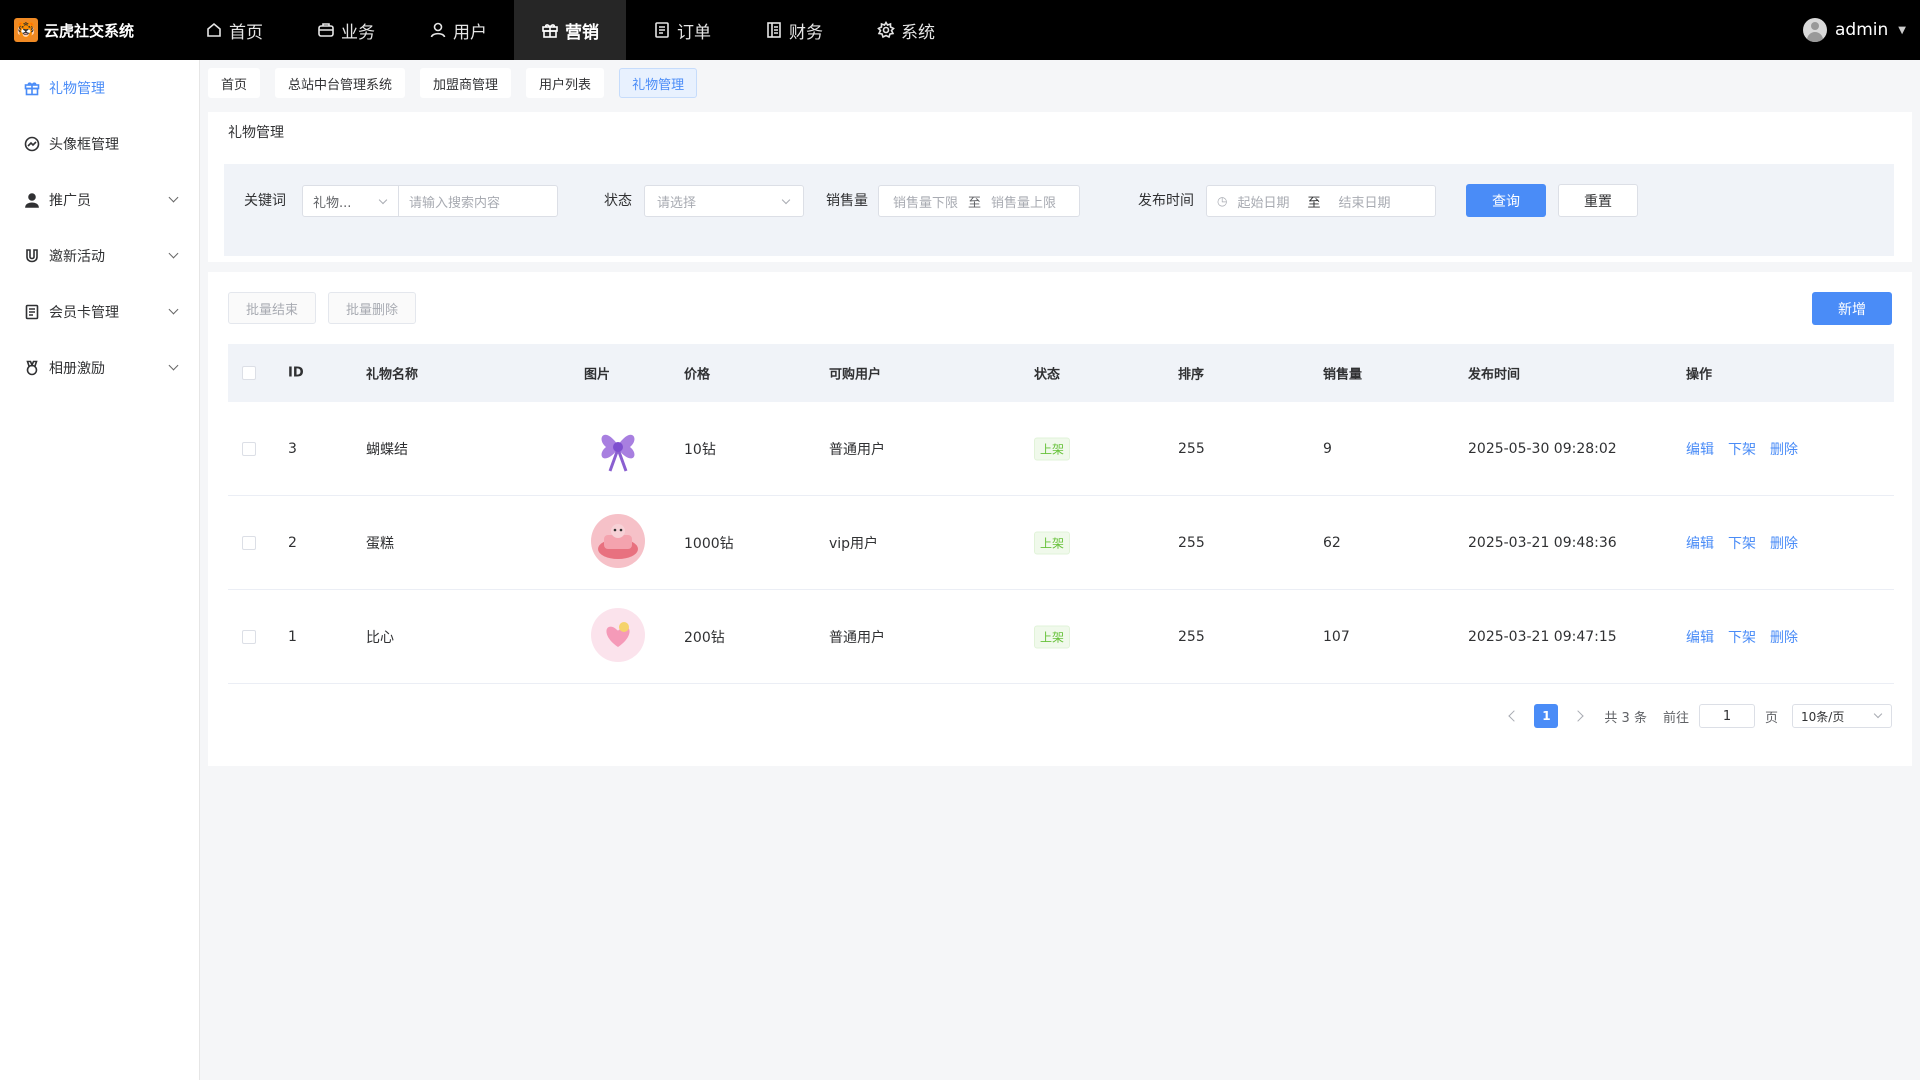  Describe the element at coordinates (466, 83) in the screenshot. I see `tag-franchise: 加盟商管理` at that location.